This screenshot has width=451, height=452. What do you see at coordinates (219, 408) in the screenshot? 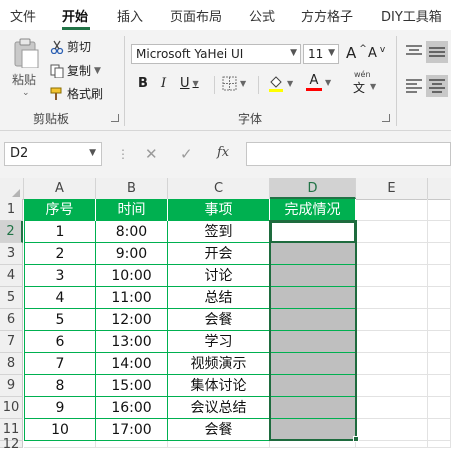
I see `table-cell: 会议总结` at bounding box center [219, 408].